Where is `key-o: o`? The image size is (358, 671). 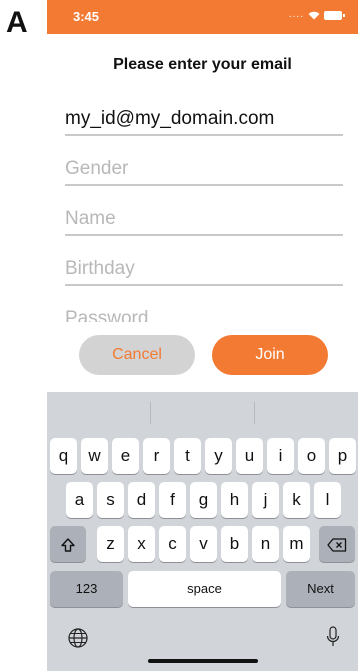 key-o: o is located at coordinates (311, 456).